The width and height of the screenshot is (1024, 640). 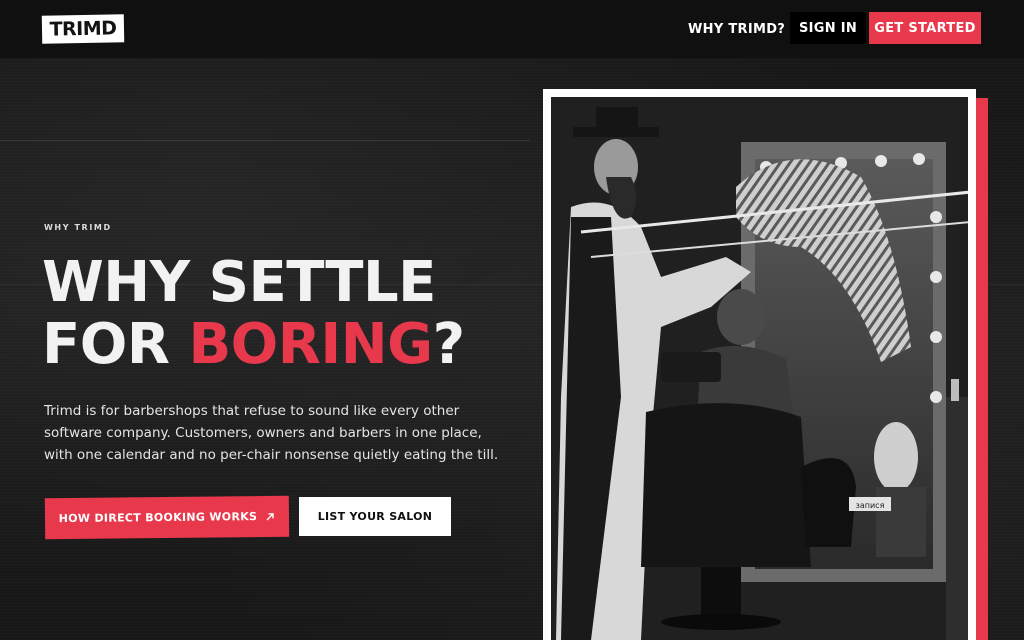 What do you see at coordinates (736, 29) in the screenshot?
I see `nav-why-trimd-link: WHY TRIMD?` at bounding box center [736, 29].